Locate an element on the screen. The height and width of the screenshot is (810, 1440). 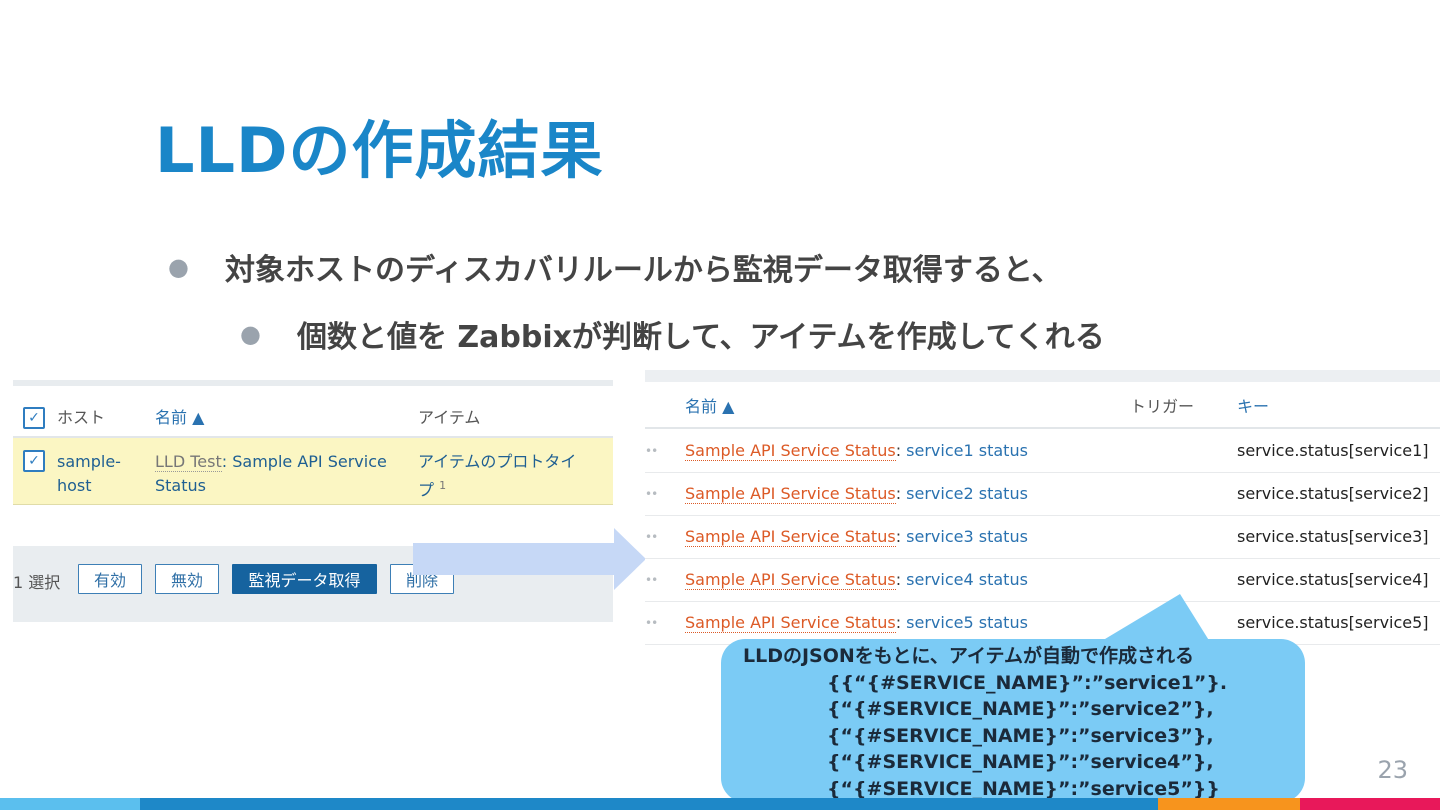
item-link: service5 status is located at coordinates (967, 622).